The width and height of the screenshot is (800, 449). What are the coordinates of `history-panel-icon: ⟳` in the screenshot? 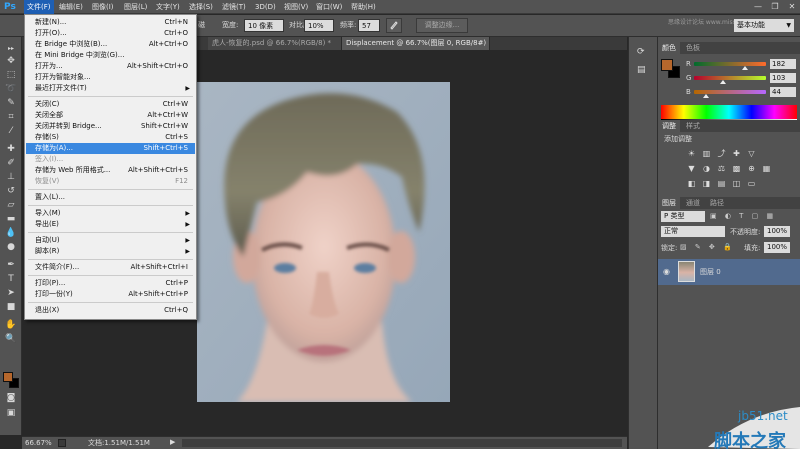 It's located at (641, 52).